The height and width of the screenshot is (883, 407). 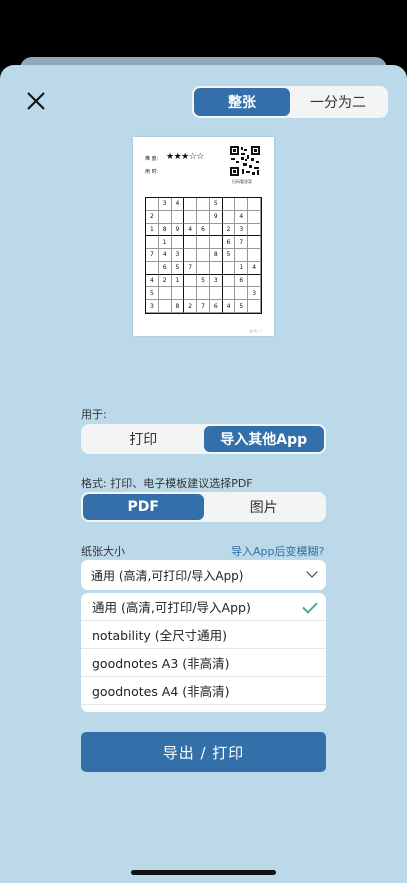 I want to click on close-icon, so click(x=36, y=101).